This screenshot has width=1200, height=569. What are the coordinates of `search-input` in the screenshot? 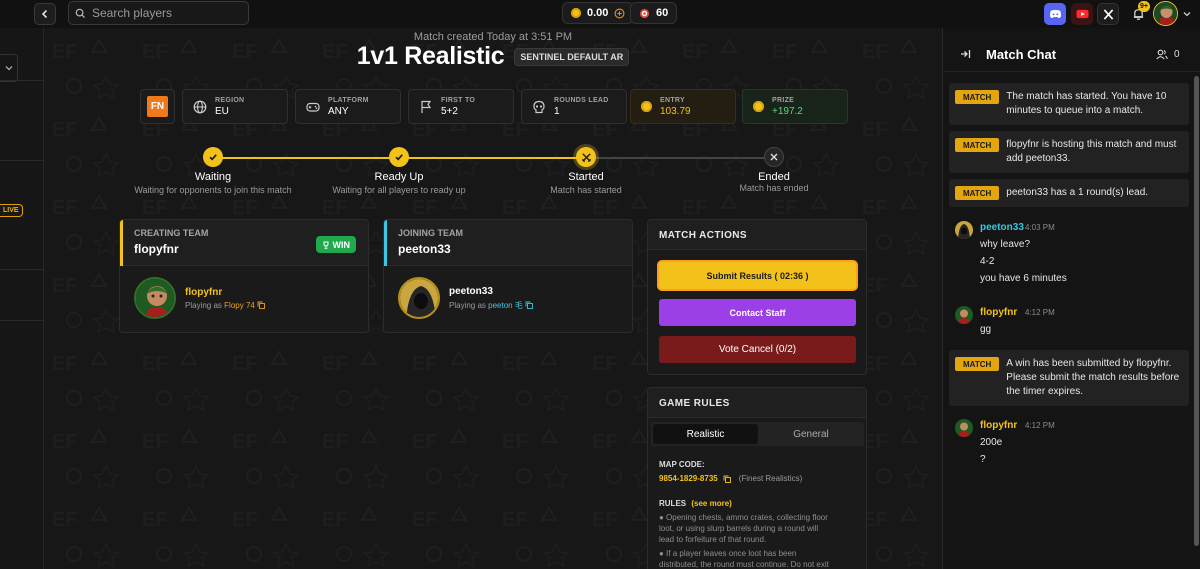 It's located at (167, 13).